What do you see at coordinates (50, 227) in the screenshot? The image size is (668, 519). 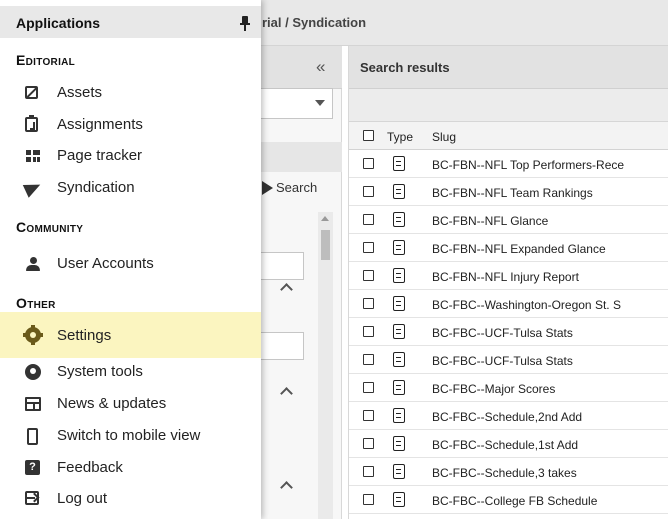 I see `section-community: Community` at bounding box center [50, 227].